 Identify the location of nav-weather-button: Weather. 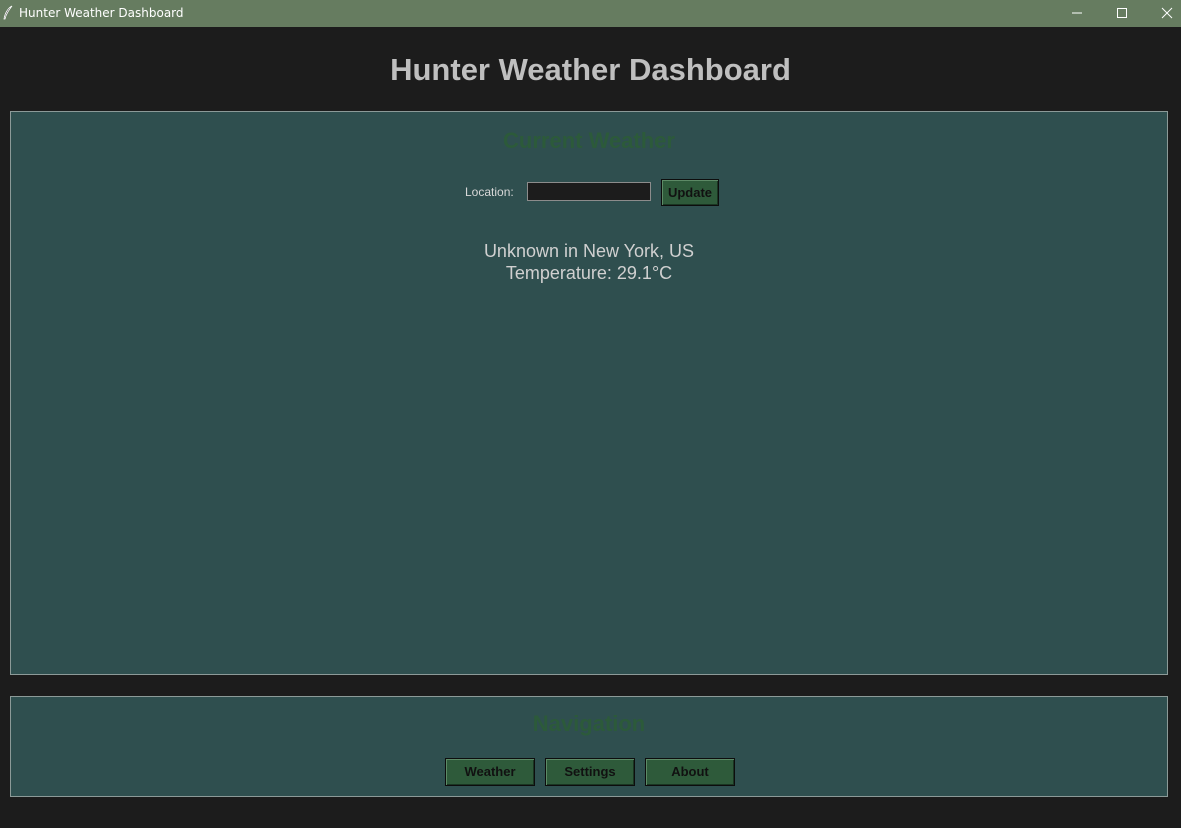
(490, 772).